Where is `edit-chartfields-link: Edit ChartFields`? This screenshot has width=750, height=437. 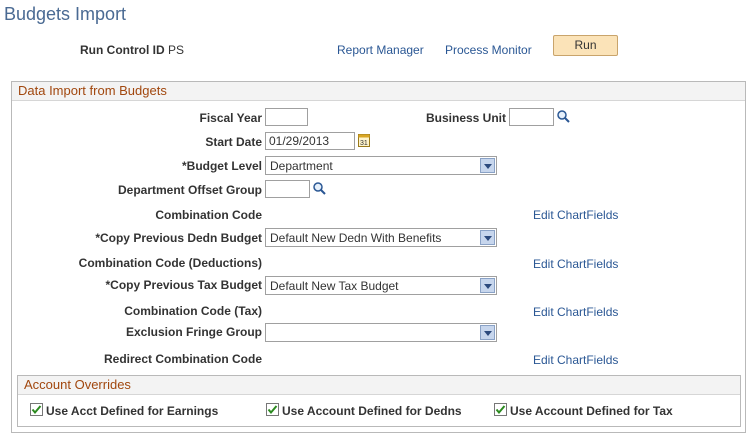 edit-chartfields-link: Edit ChartFields is located at coordinates (575, 215).